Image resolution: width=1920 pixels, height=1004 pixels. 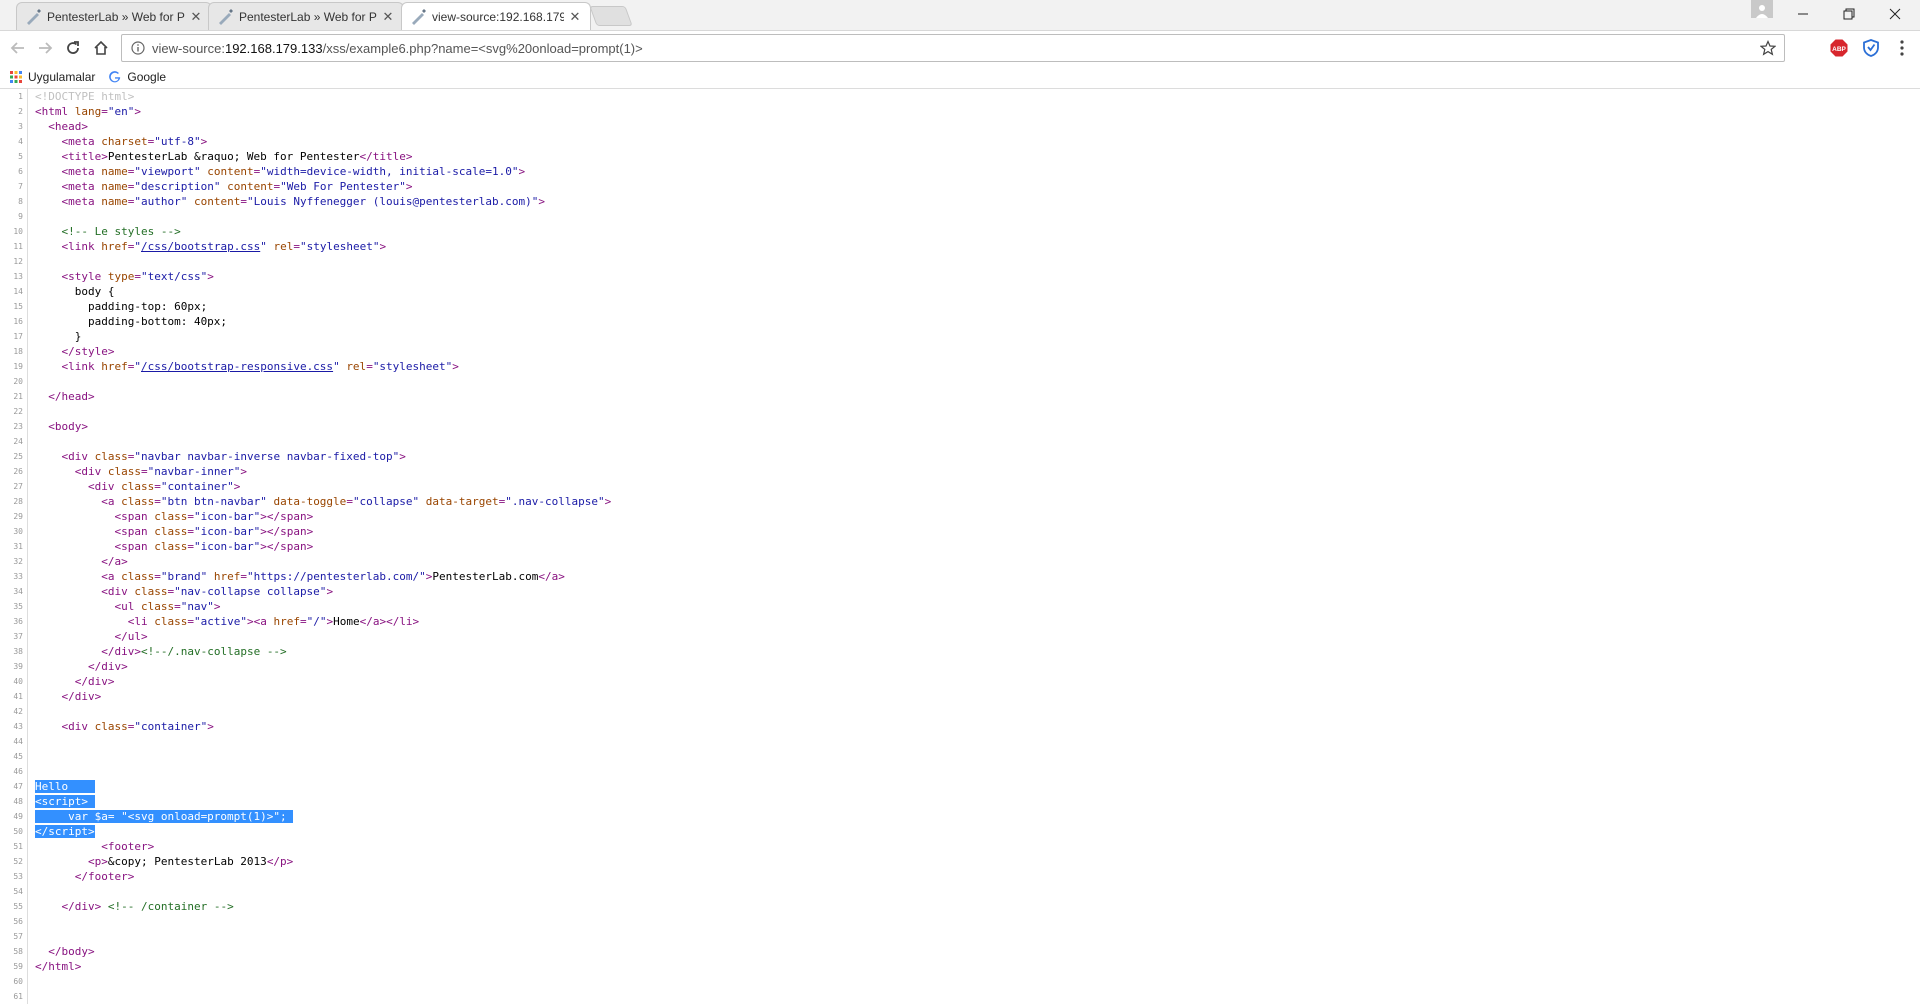 What do you see at coordinates (14, 561) in the screenshot?
I see `line-number: 32` at bounding box center [14, 561].